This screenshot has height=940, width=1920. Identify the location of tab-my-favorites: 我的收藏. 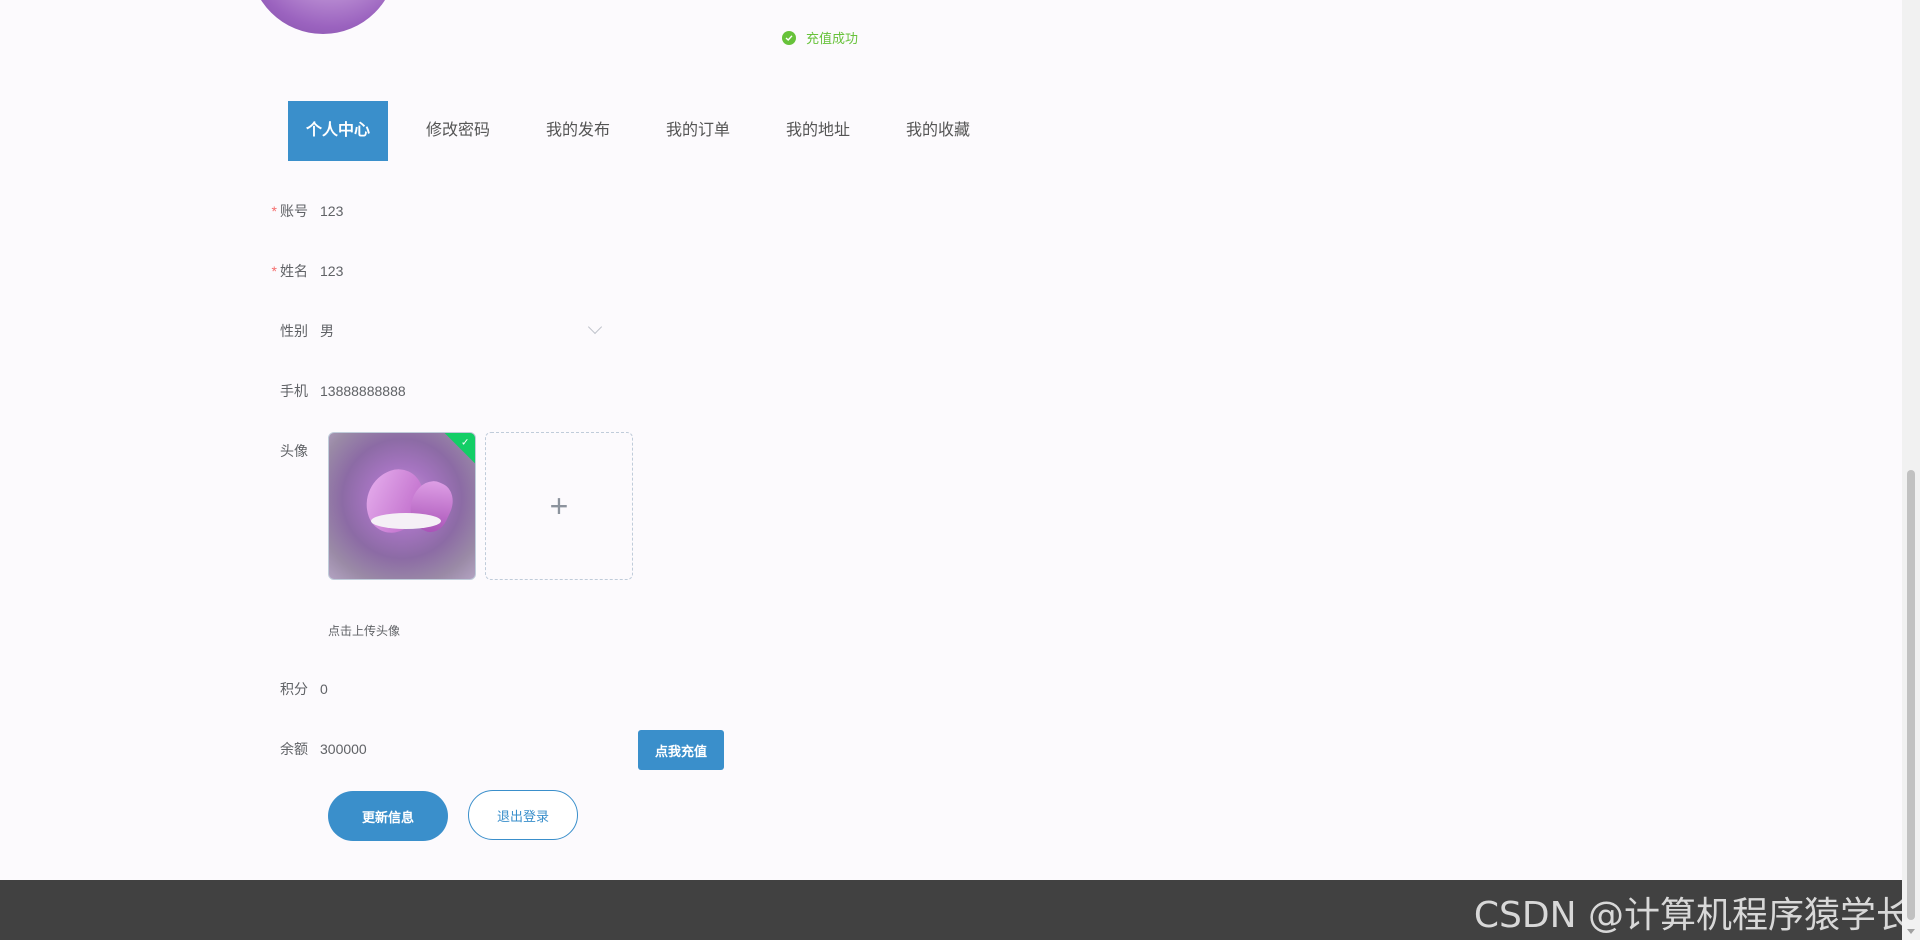
(938, 131).